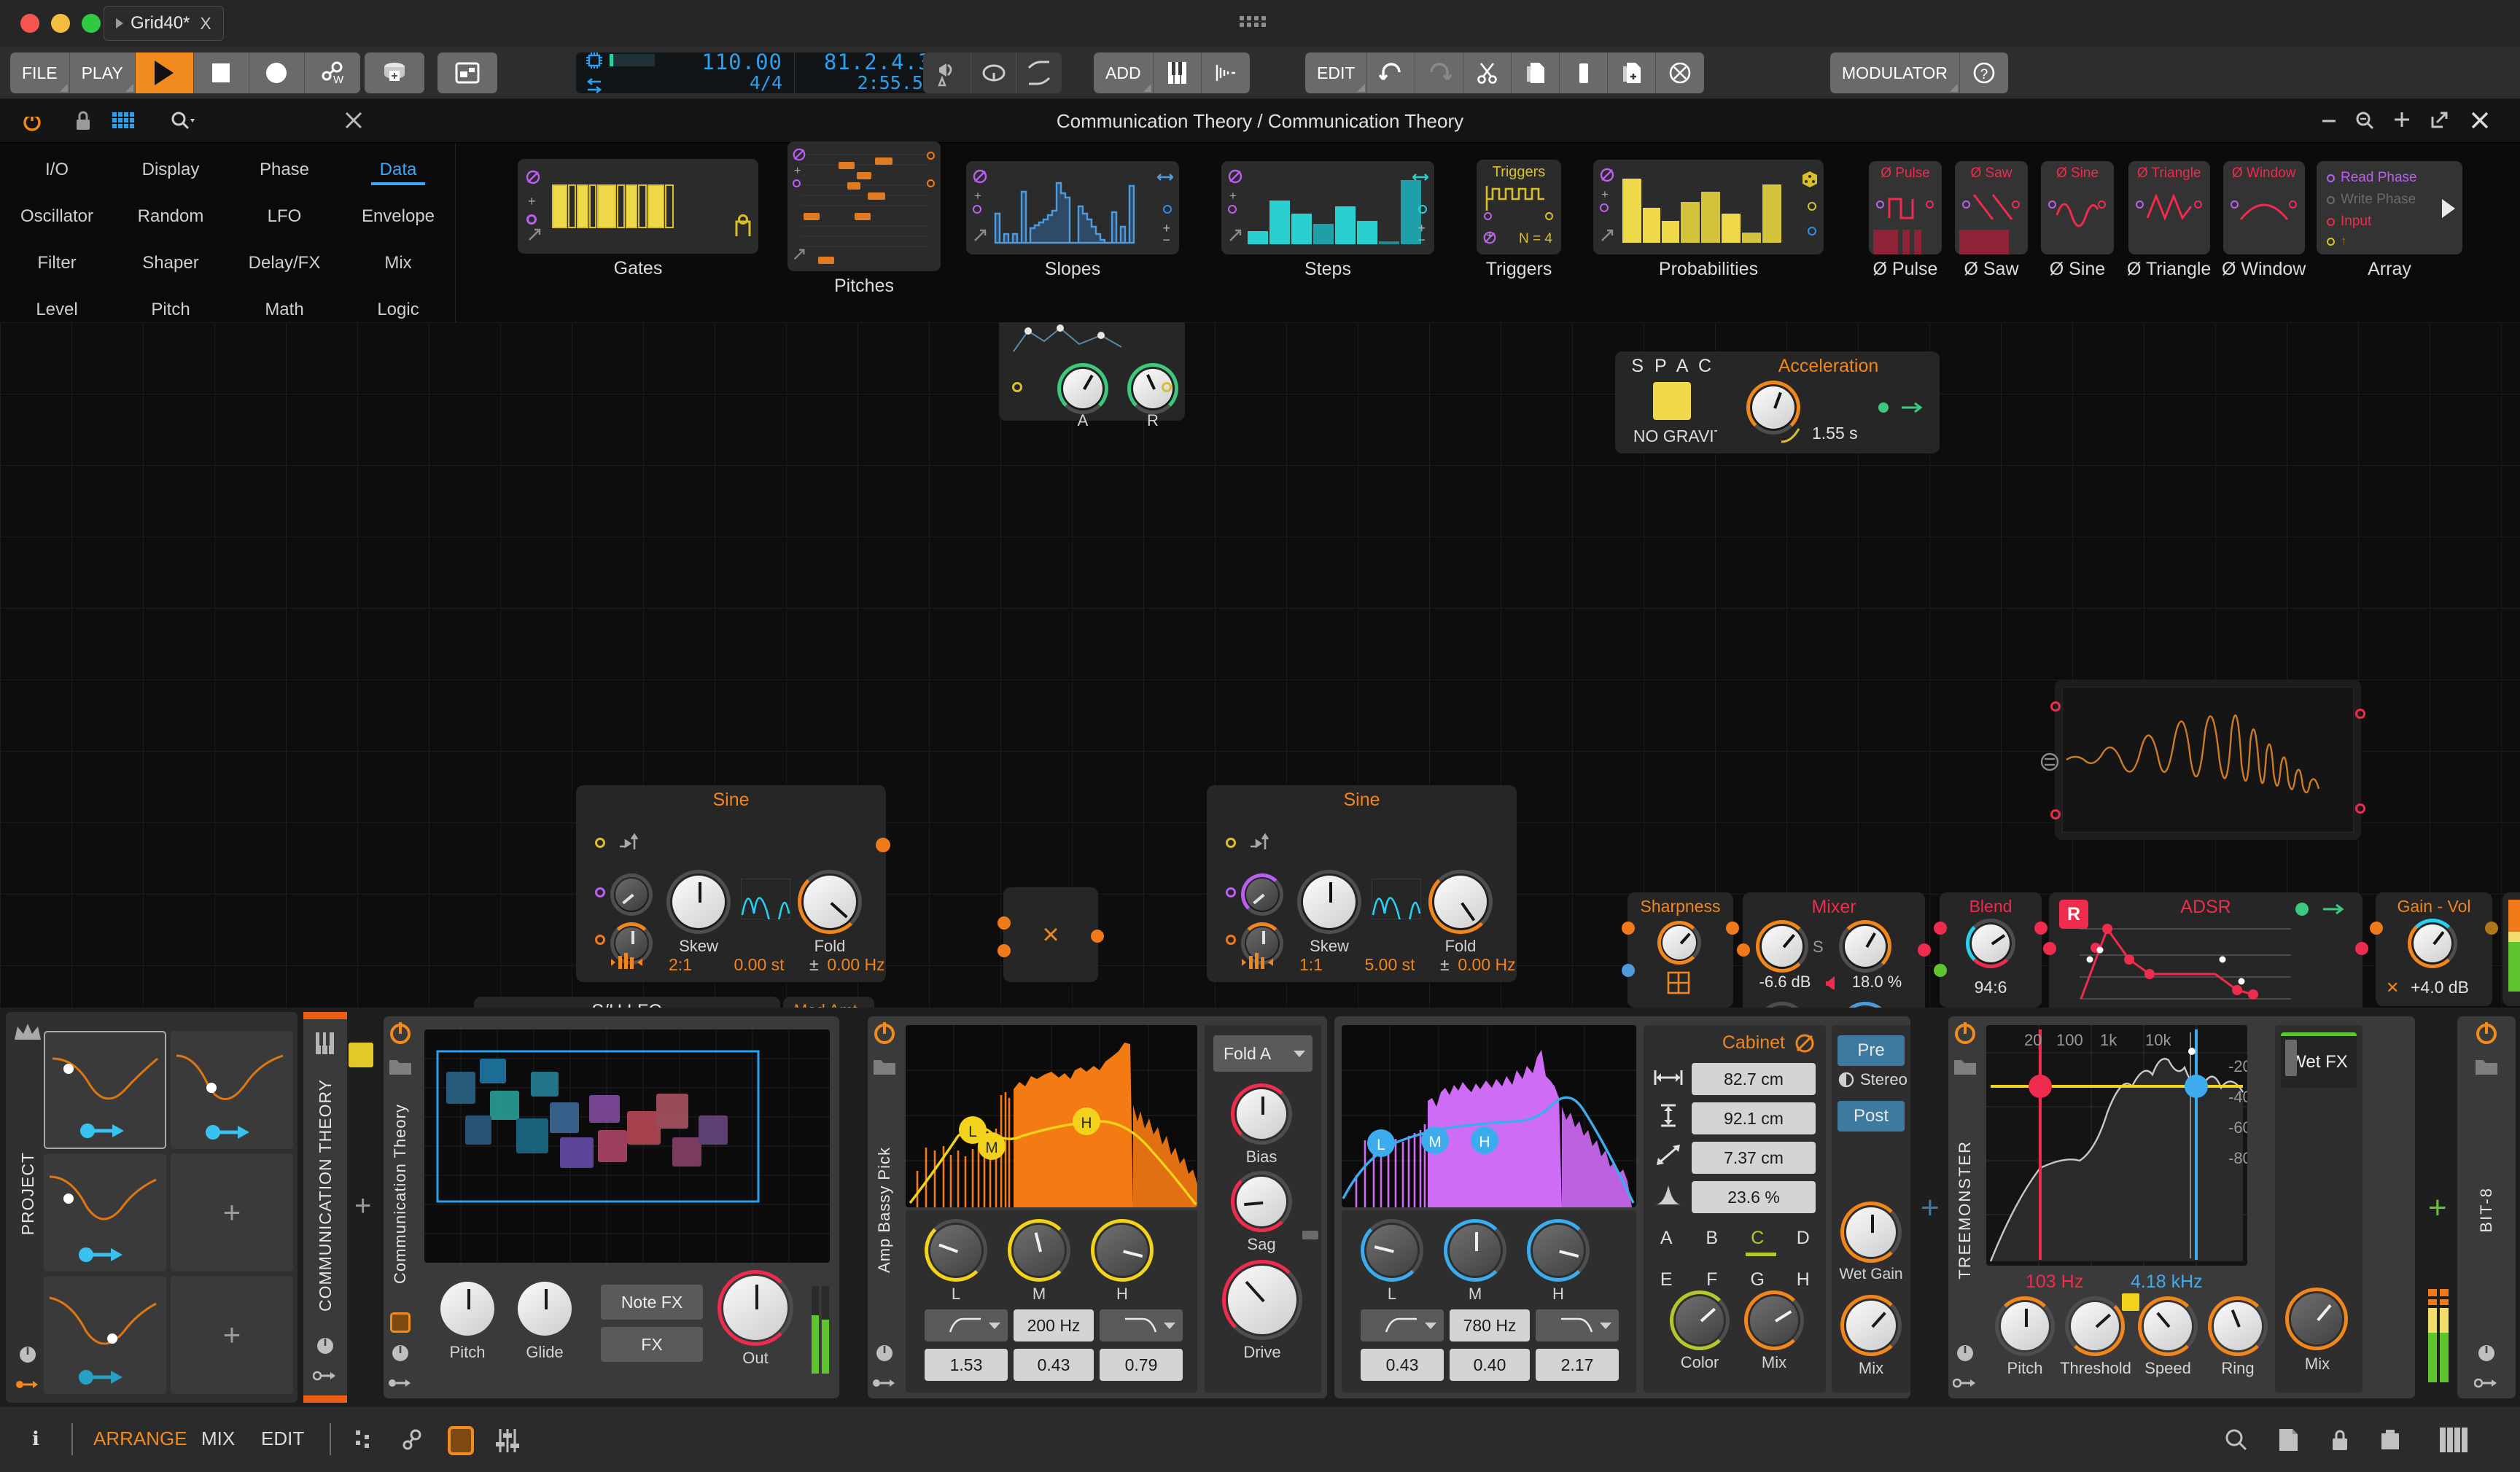 This screenshot has height=1472, width=2520. I want to click on mixer-pan-1-value: 18.0 %, so click(1876, 982).